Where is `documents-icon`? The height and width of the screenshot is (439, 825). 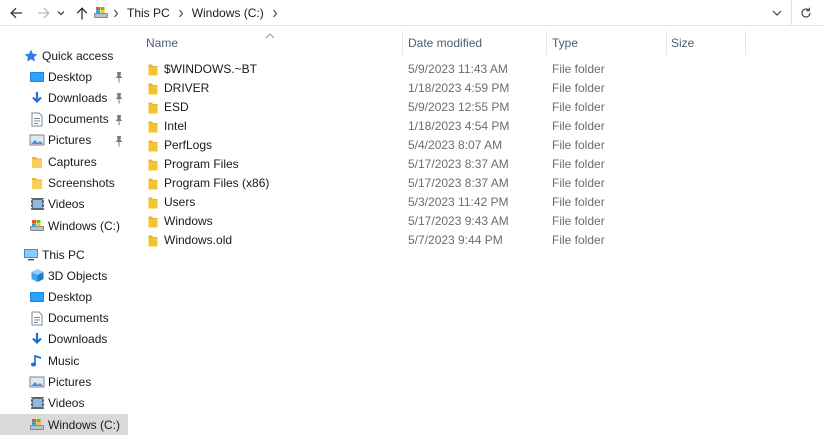
documents-icon is located at coordinates (37, 119).